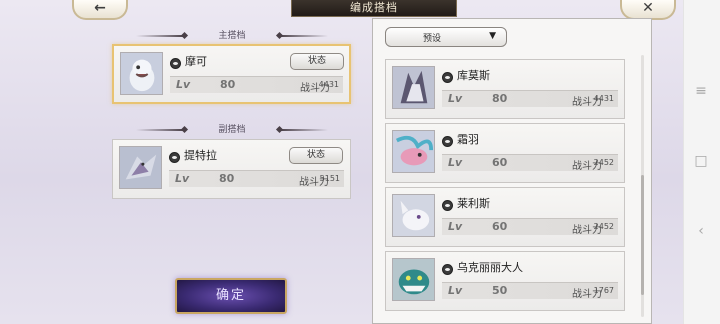 This screenshot has height=324, width=720. Describe the element at coordinates (505, 89) in the screenshot. I see `list-item: 库莫斯 Lv 80 战斗力 4431` at that location.